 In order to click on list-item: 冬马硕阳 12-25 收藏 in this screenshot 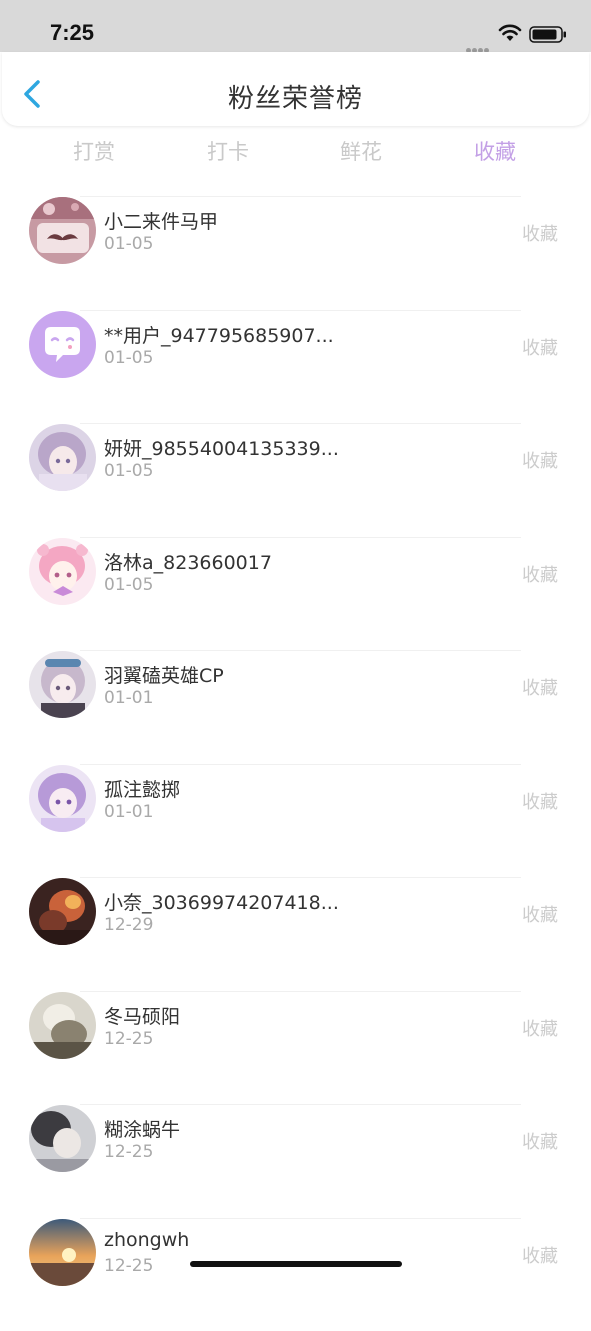, I will do `click(295, 1047)`.